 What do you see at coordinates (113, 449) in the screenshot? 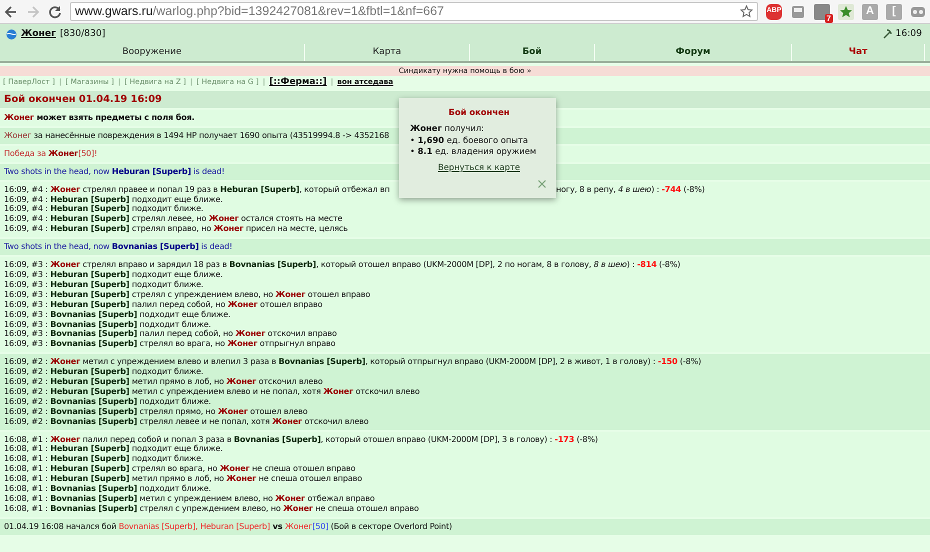
I see `log-line: 16:08, #1 : Heburan [Superb] подходит еще ближе.` at bounding box center [113, 449].